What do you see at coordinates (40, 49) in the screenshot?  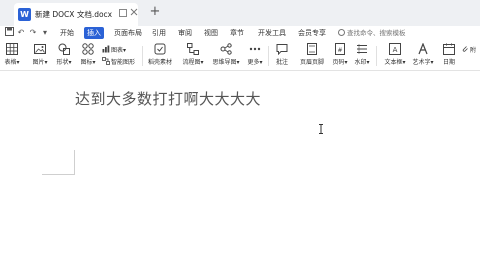 I see `picture-icon` at bounding box center [40, 49].